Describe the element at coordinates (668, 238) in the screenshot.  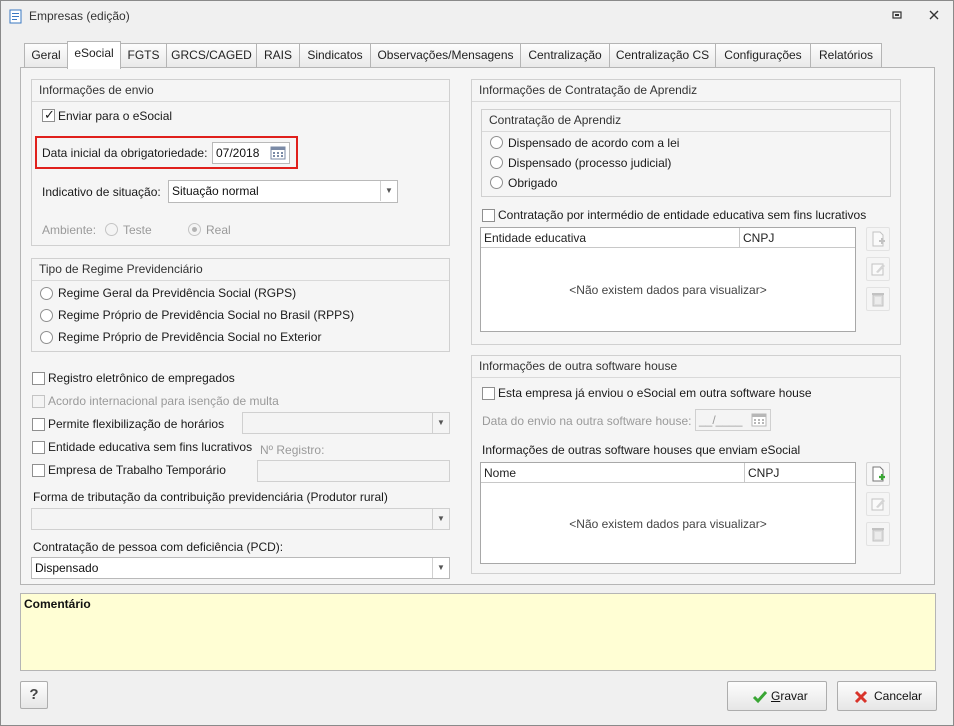
I see `grid-header: Entidade educativa CNPJ` at that location.